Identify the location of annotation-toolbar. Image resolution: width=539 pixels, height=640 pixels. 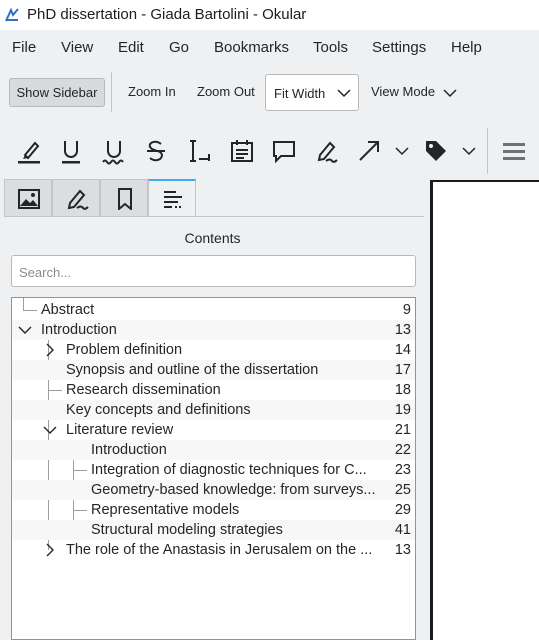
(269, 151).